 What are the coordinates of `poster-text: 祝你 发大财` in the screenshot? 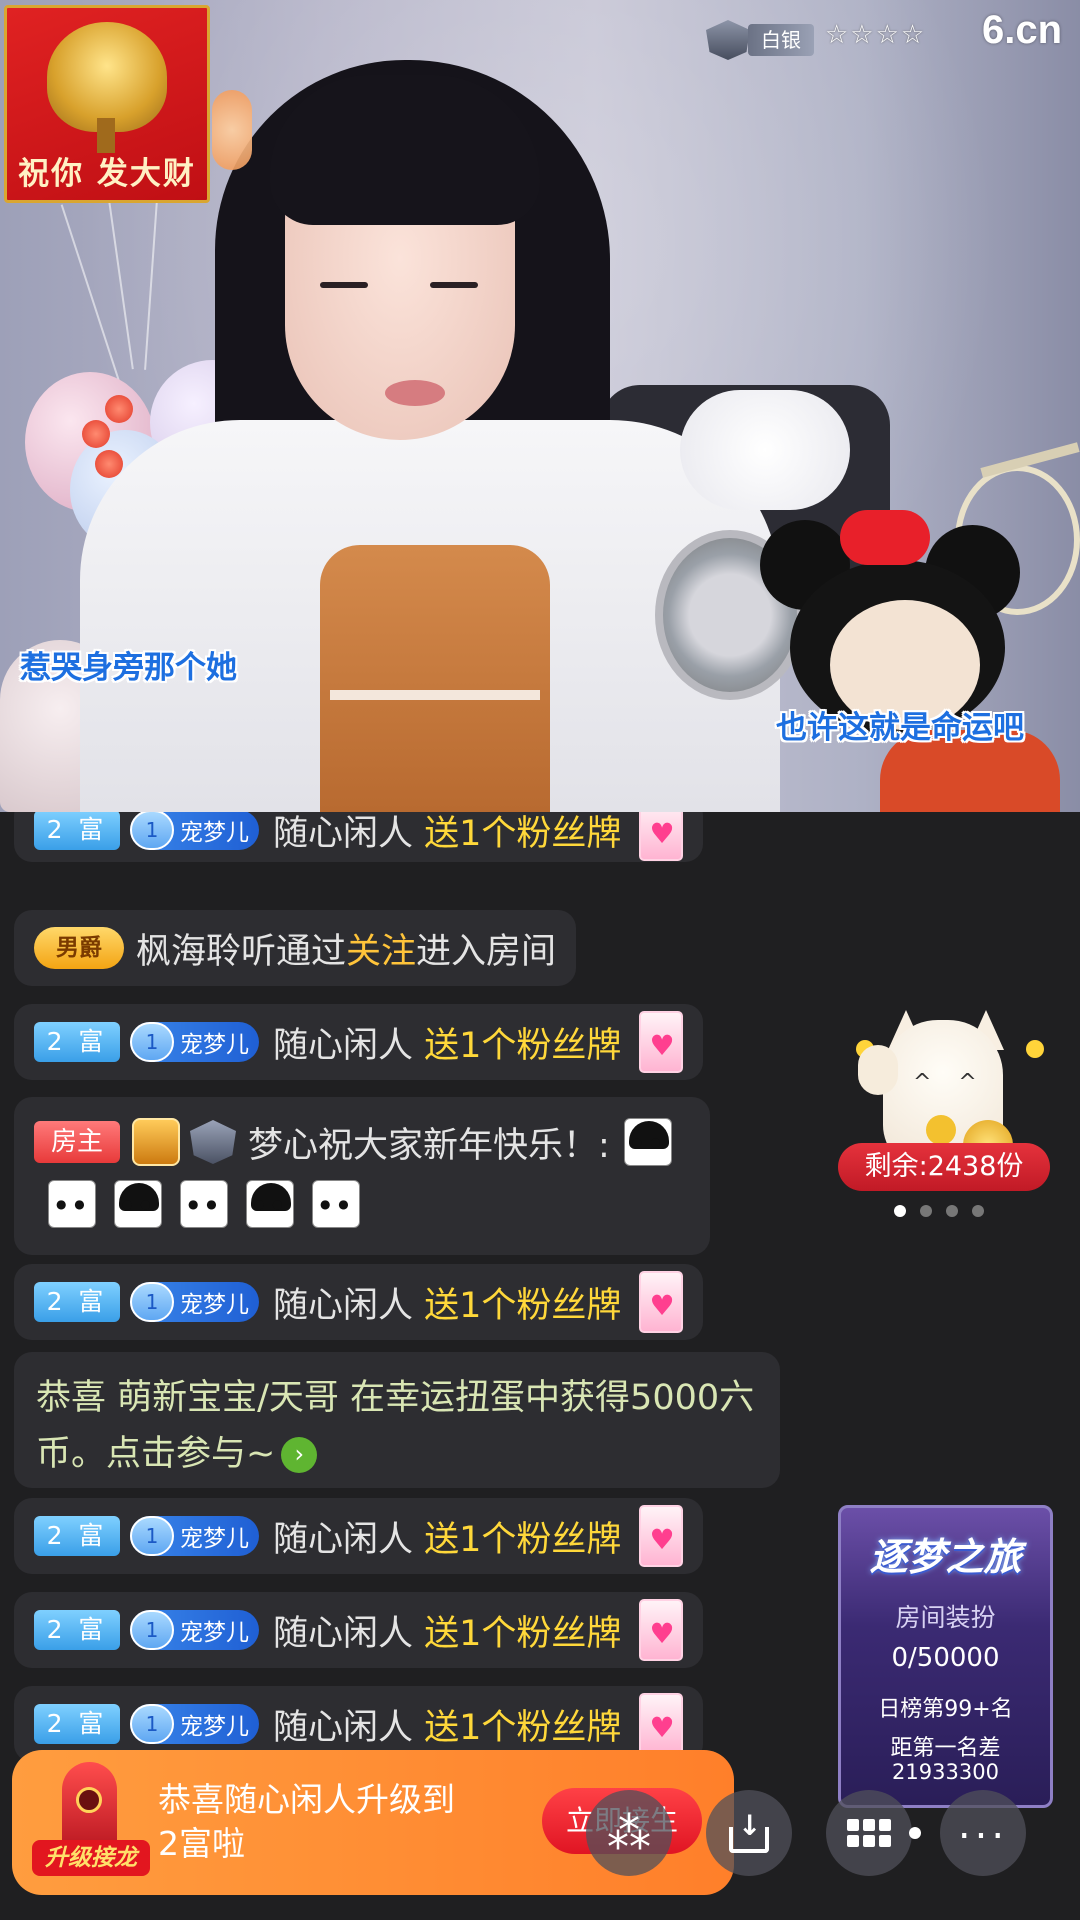 It's located at (107, 174).